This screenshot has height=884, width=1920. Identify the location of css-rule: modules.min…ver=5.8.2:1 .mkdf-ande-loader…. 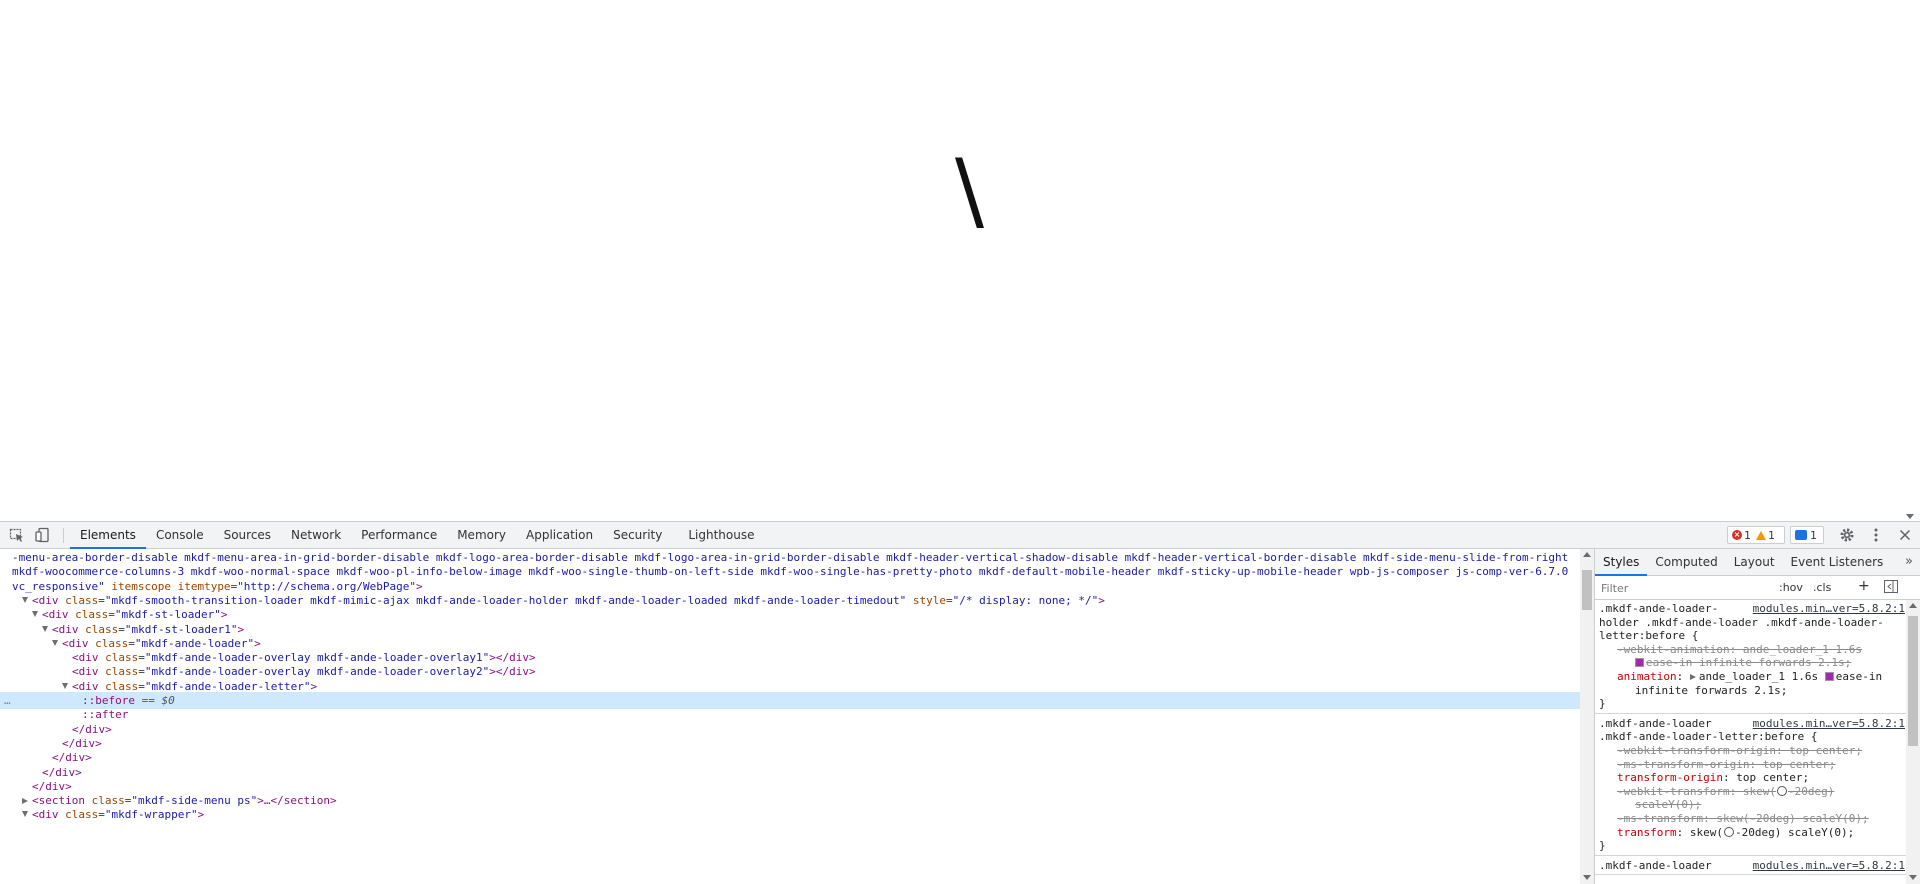
(1751, 785).